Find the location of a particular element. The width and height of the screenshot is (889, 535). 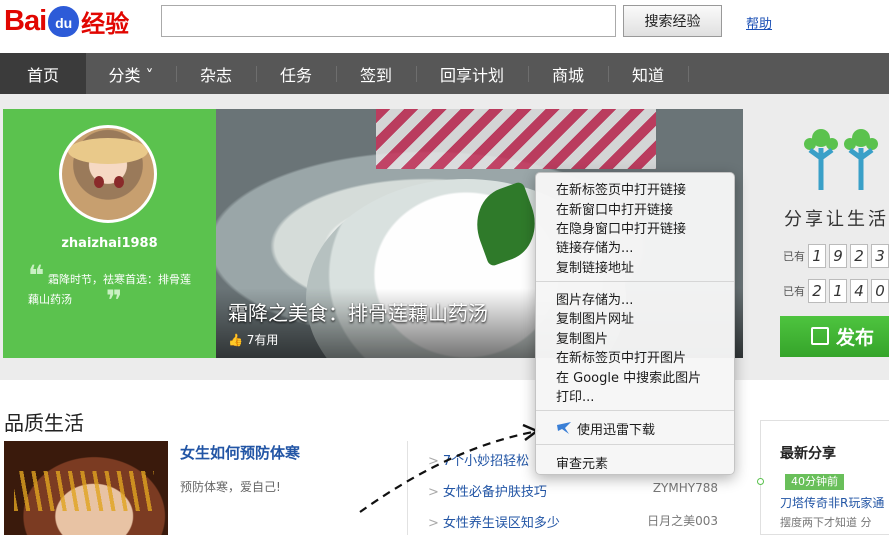

thunder-bird-icon is located at coordinates (564, 428).